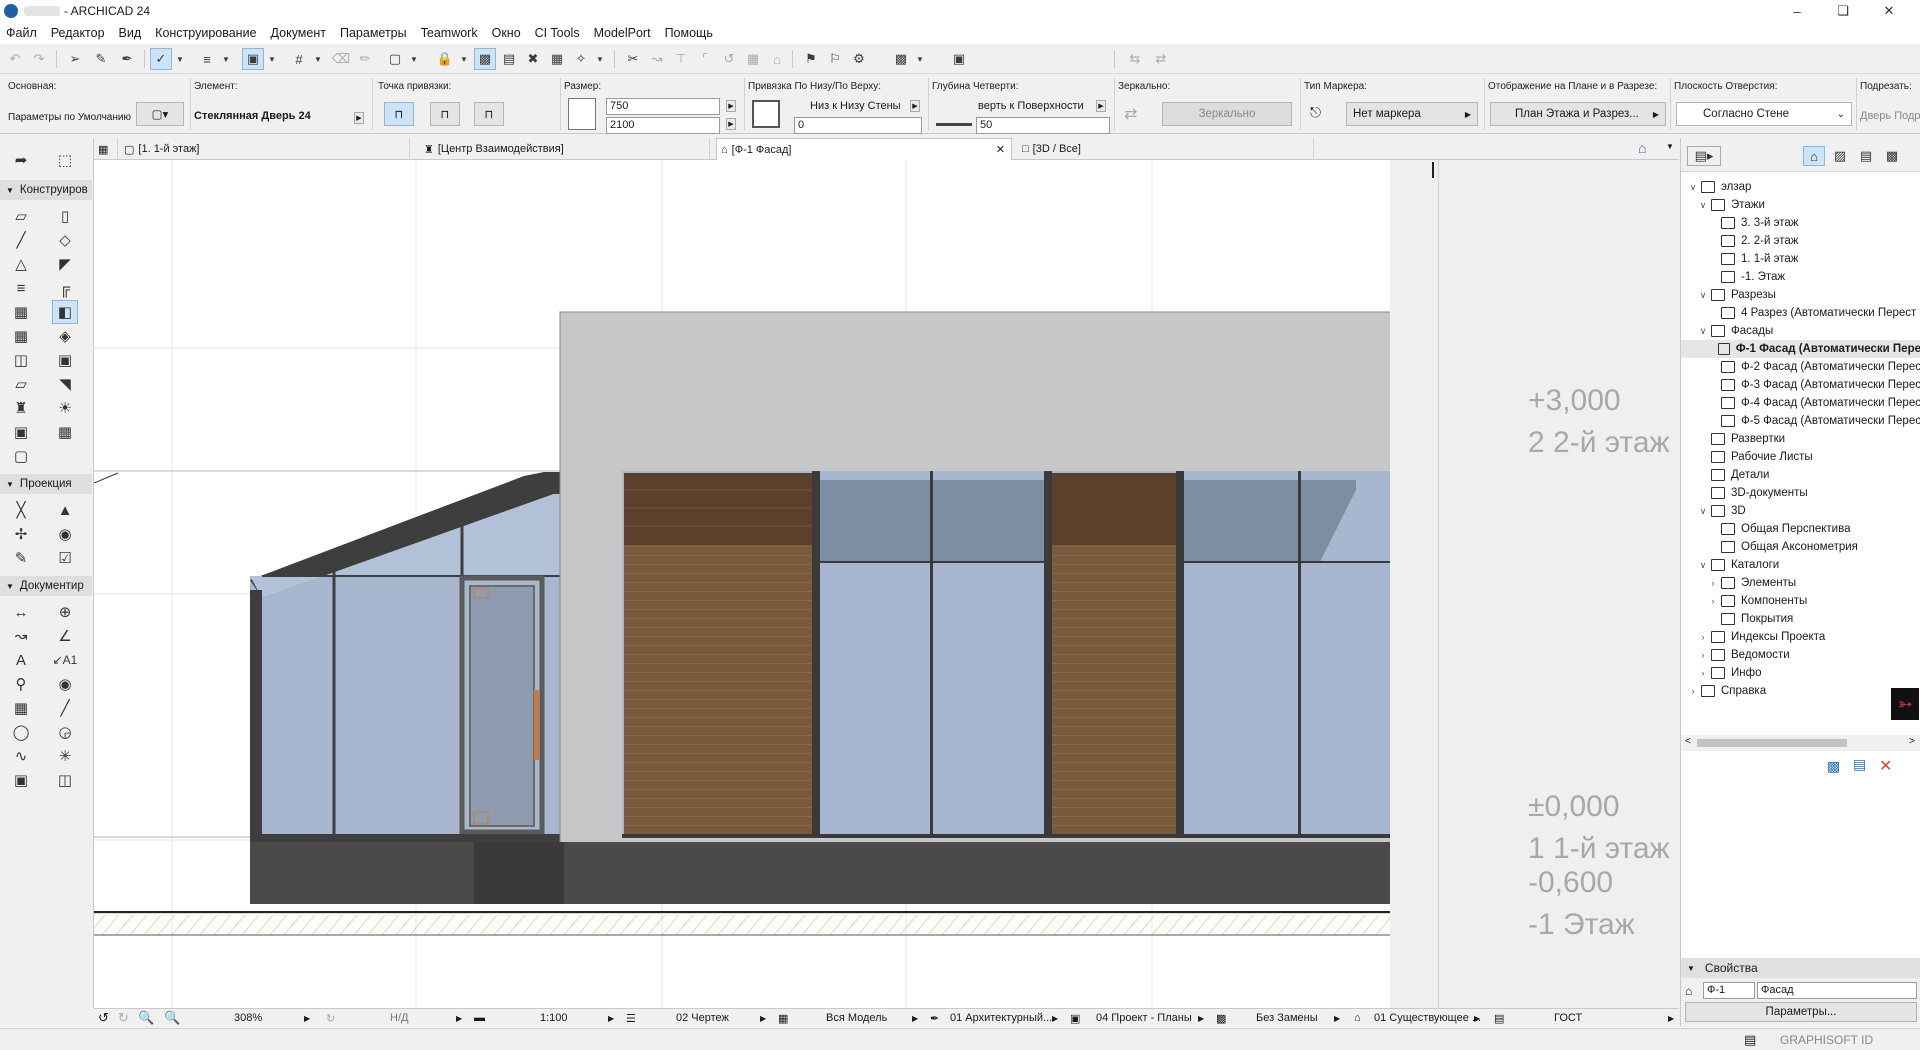  Describe the element at coordinates (1905, 704) in the screenshot. I see `red-marker-icon: ➳` at that location.